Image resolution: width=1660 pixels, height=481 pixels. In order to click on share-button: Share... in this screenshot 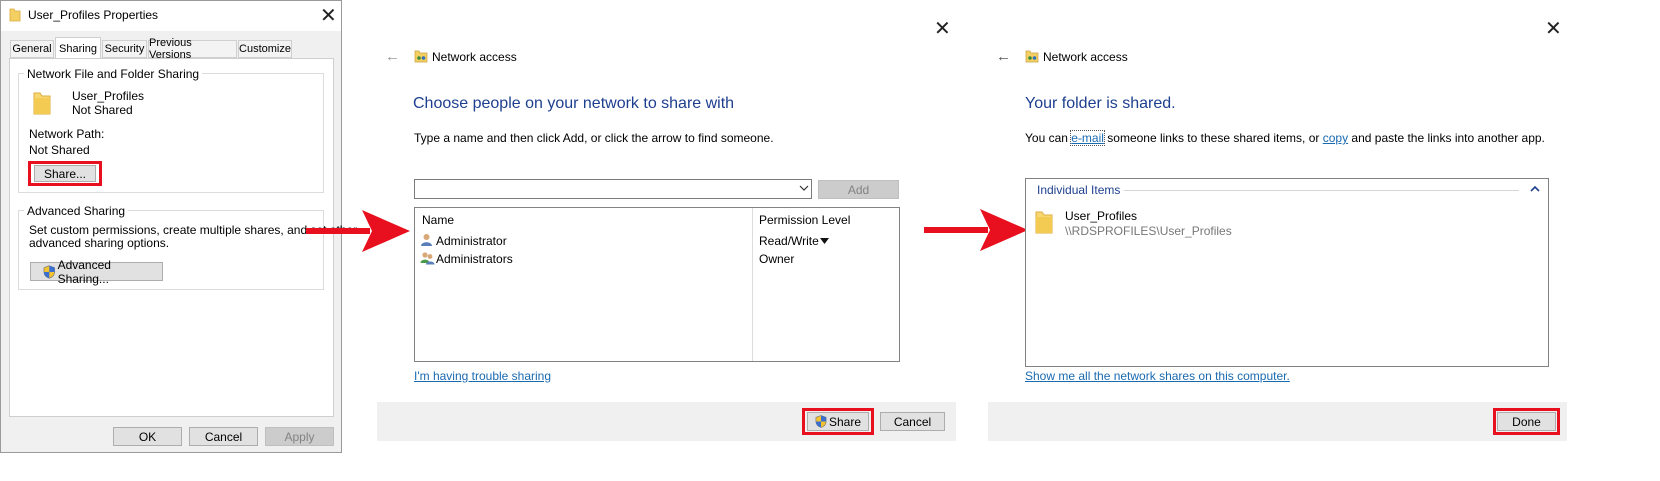, I will do `click(65, 173)`.